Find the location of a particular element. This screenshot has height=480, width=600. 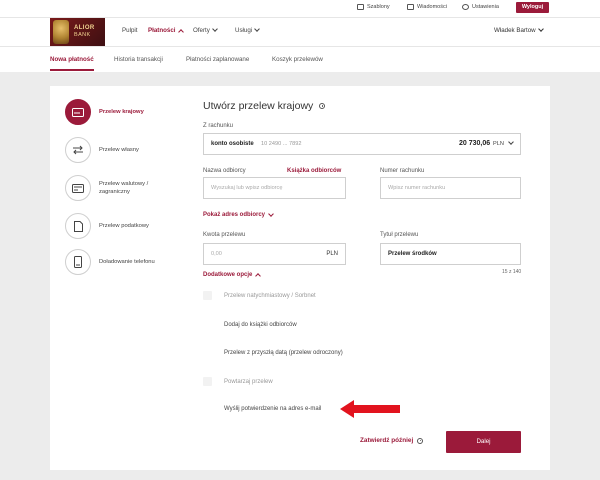

logo-emblem is located at coordinates (61, 32).